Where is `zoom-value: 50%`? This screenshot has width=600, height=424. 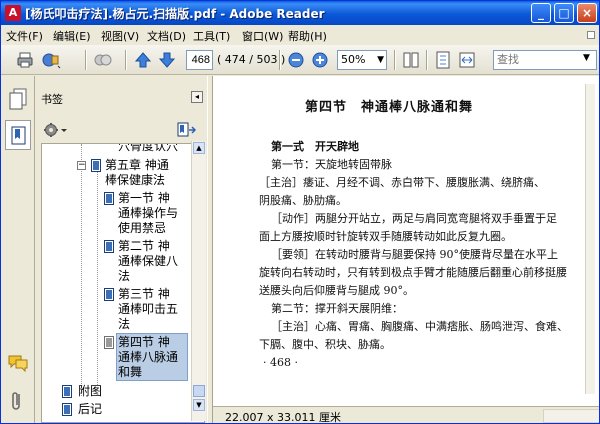
zoom-value: 50% is located at coordinates (353, 59).